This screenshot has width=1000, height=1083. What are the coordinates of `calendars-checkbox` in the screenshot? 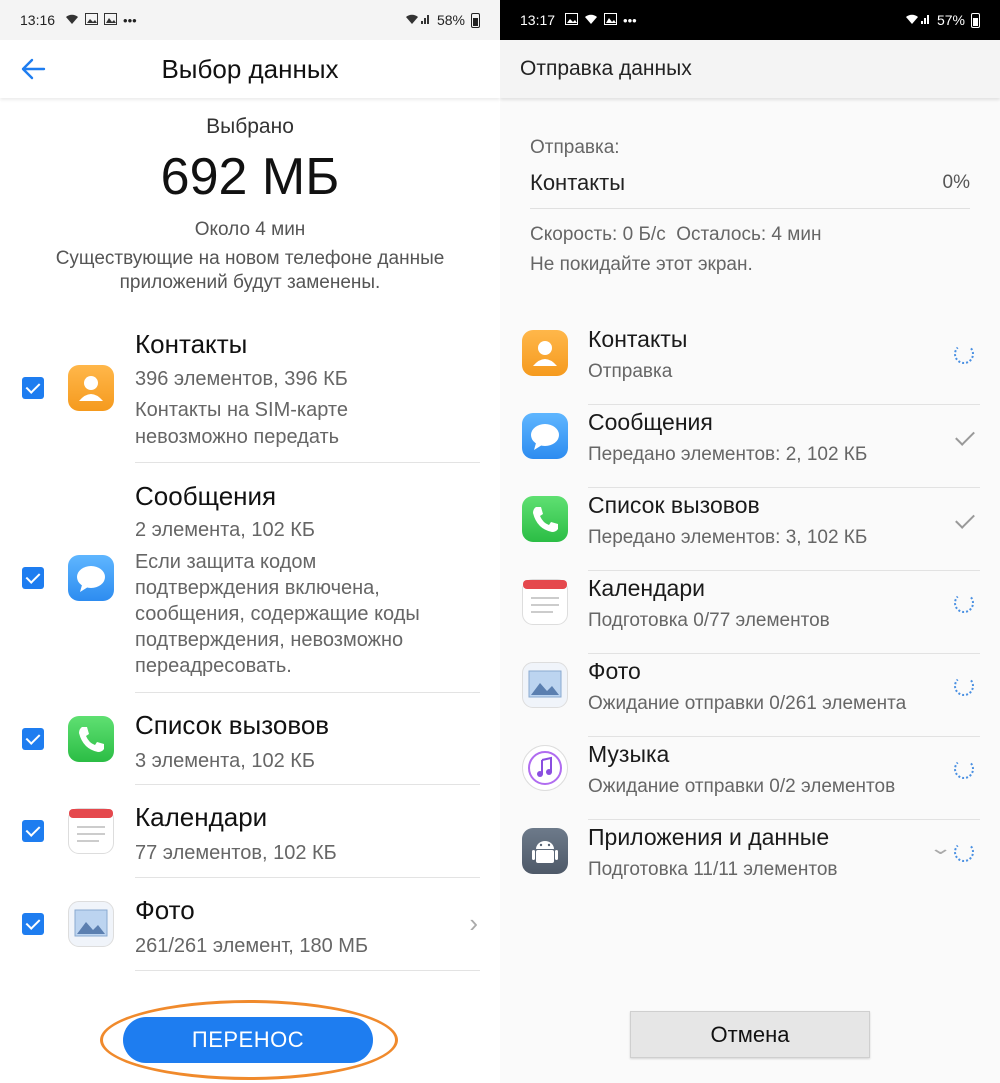 It's located at (33, 831).